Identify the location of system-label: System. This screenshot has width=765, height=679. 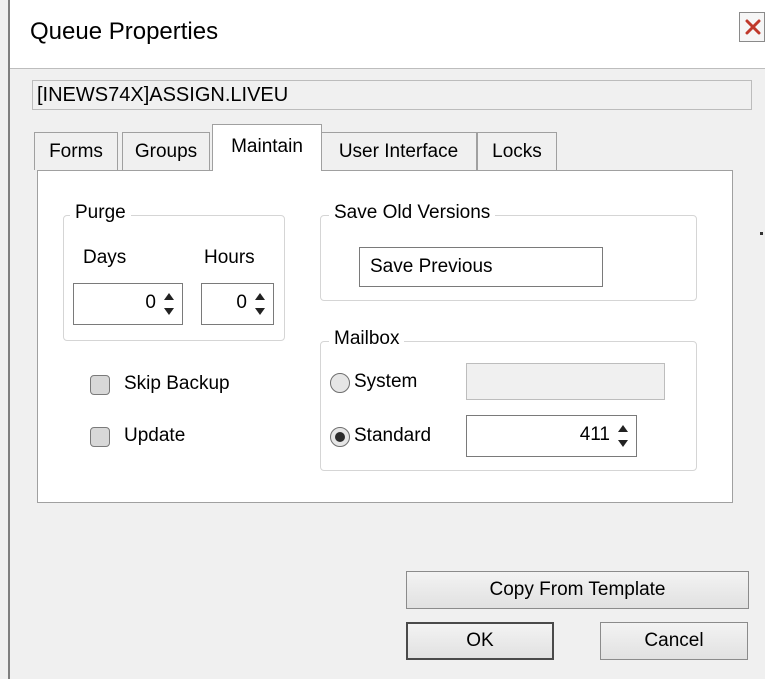
(386, 381).